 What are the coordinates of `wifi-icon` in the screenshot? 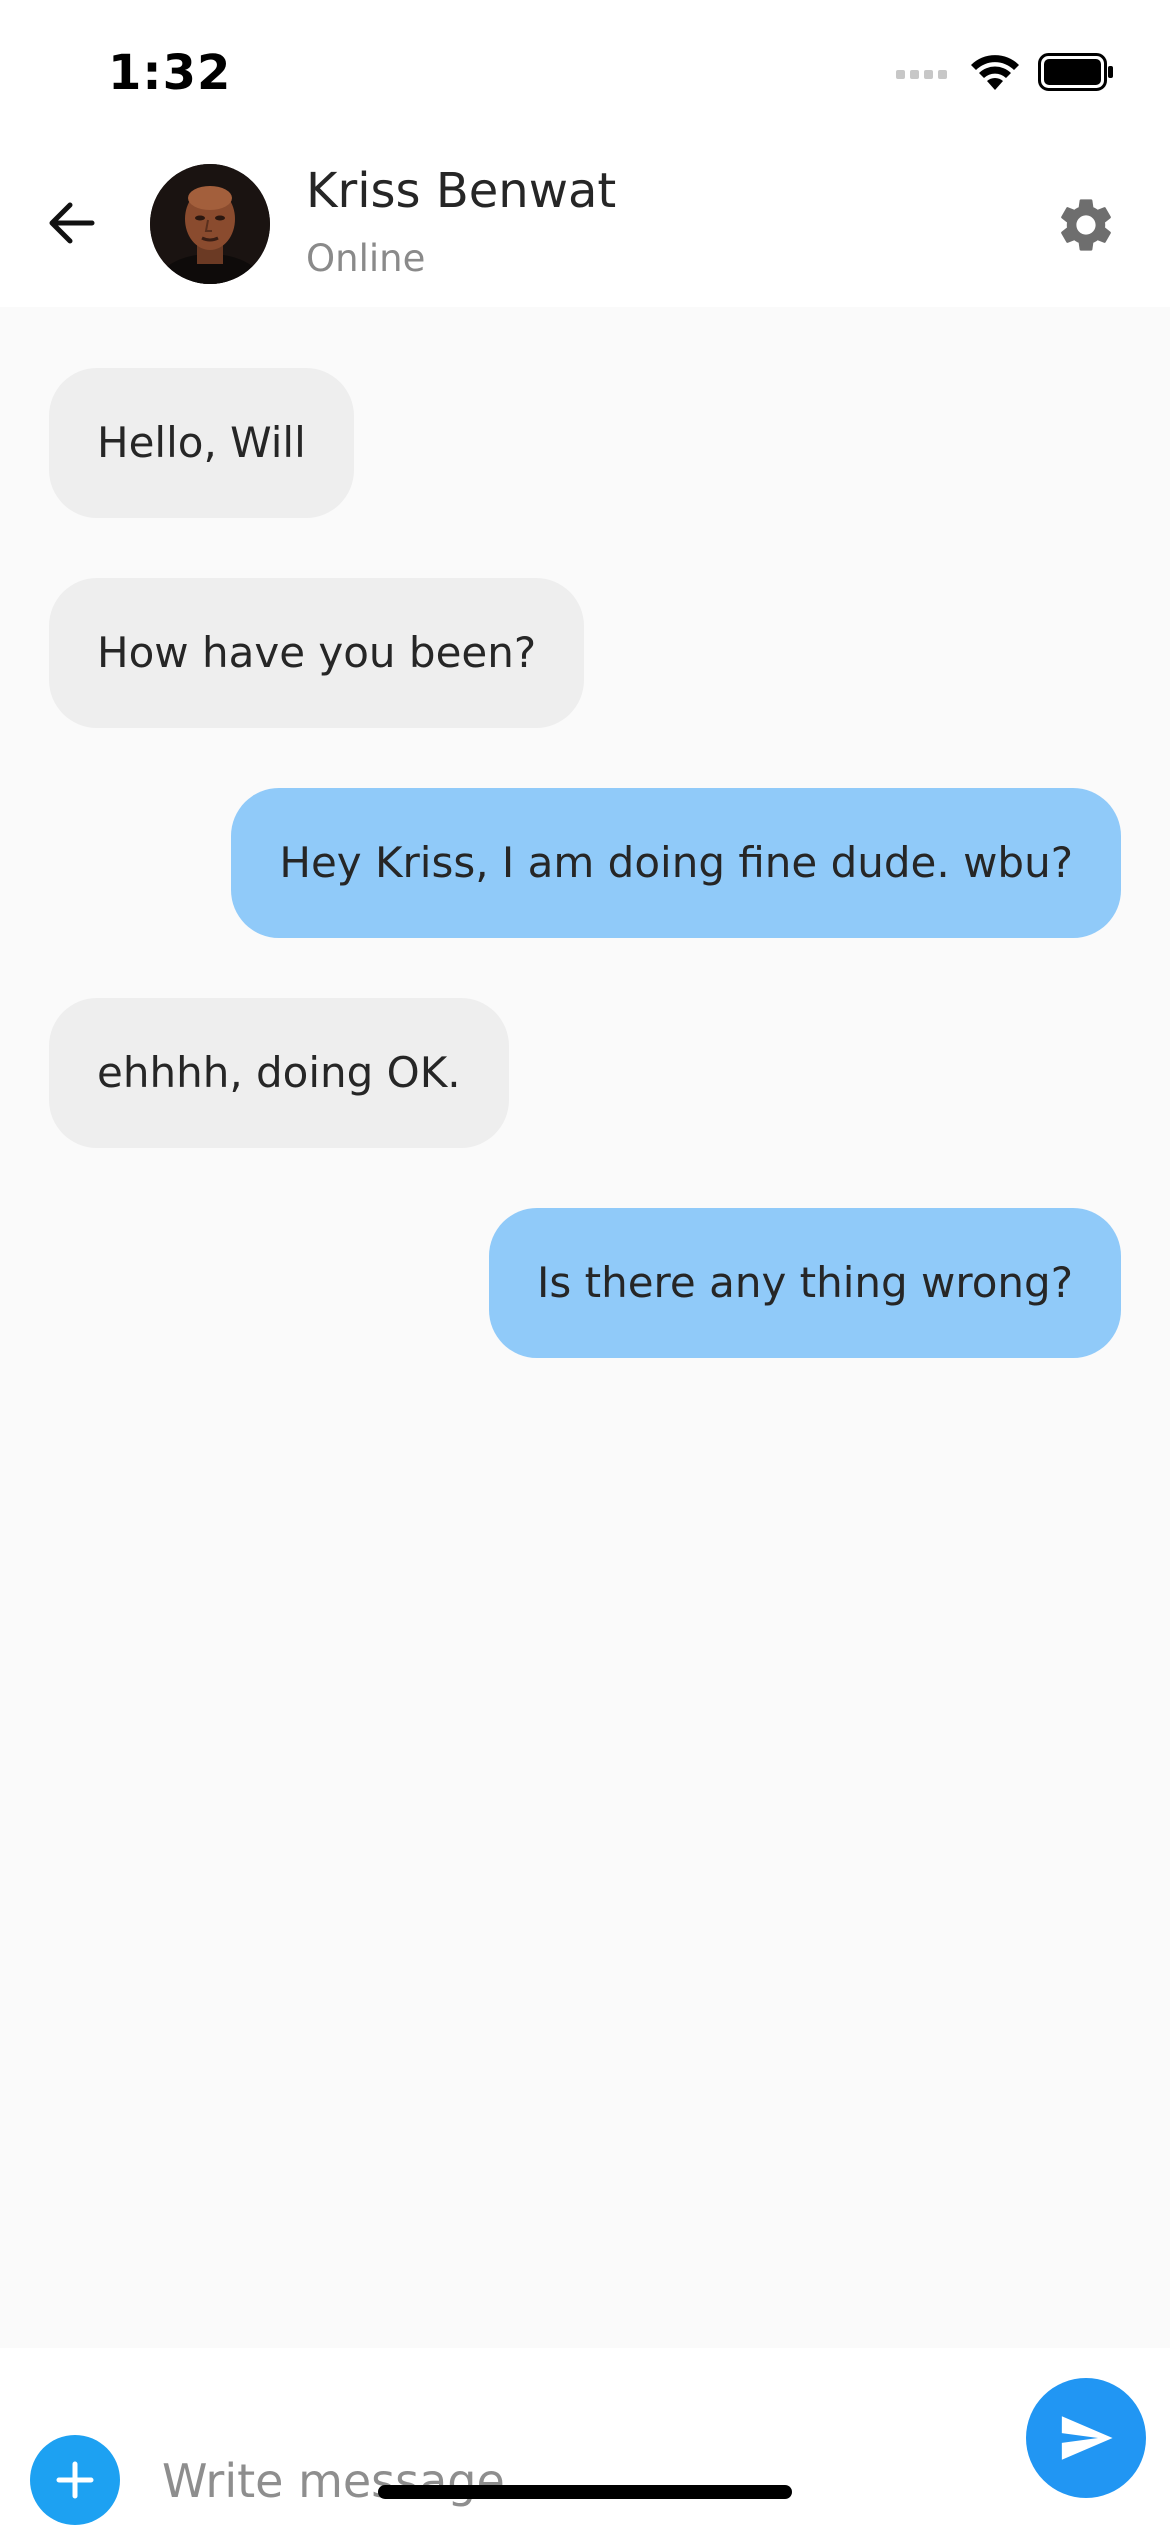 It's located at (995, 74).